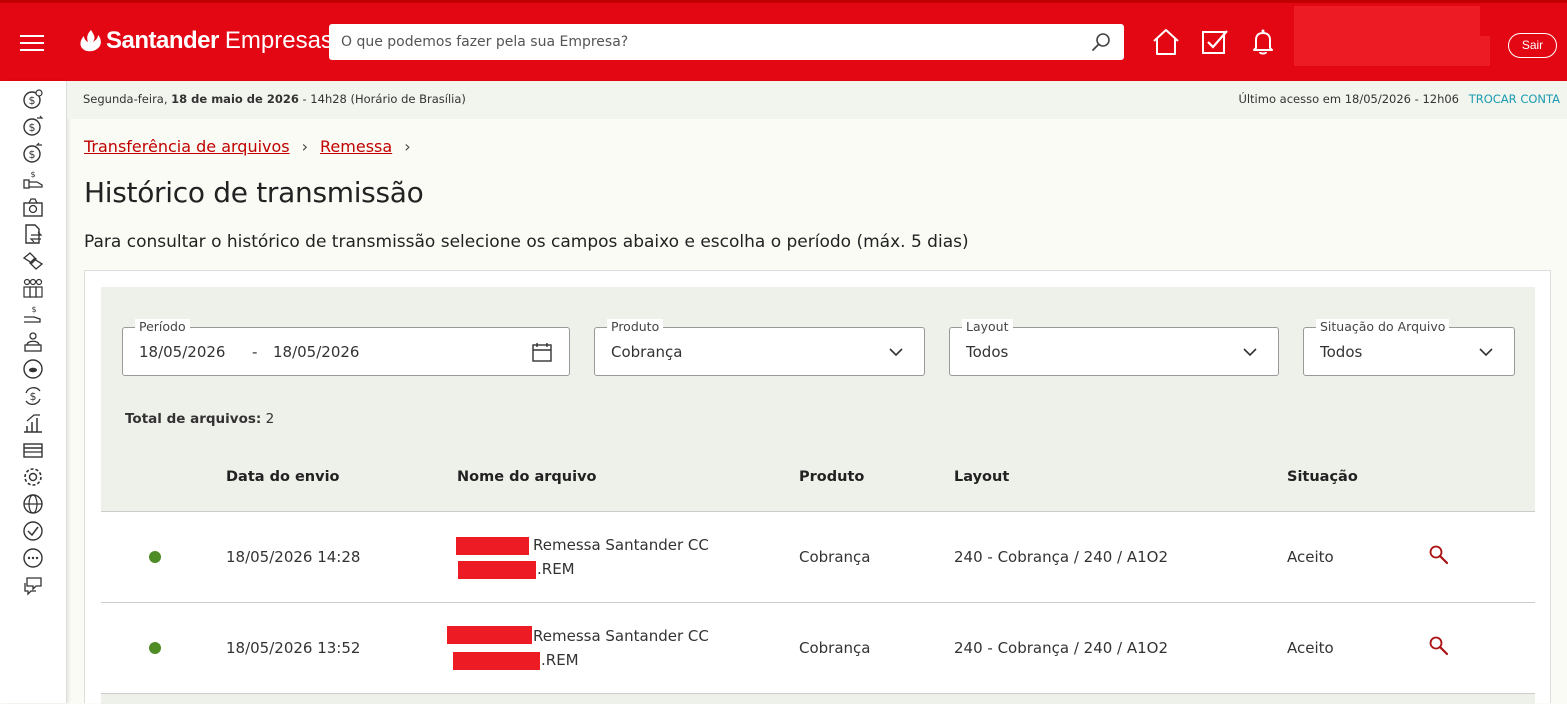  Describe the element at coordinates (33, 261) in the screenshot. I see `handshake-icon` at that location.